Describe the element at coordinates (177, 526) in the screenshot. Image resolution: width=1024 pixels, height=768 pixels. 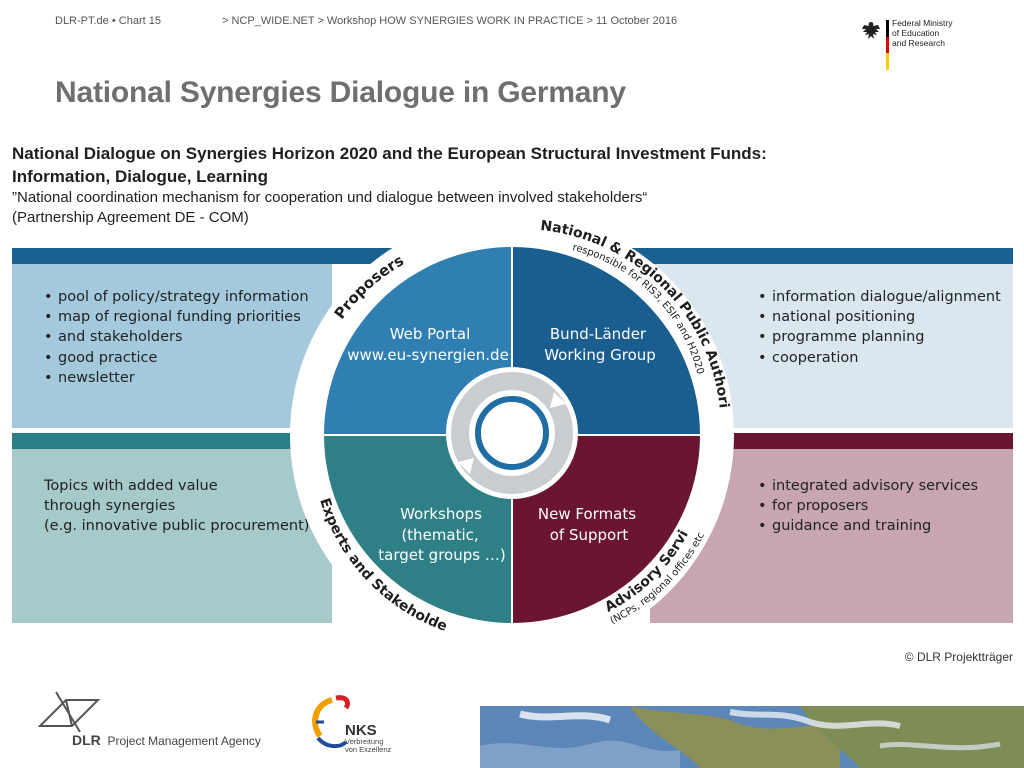
I see `text-line: (e.g. innovative public procurement)` at that location.